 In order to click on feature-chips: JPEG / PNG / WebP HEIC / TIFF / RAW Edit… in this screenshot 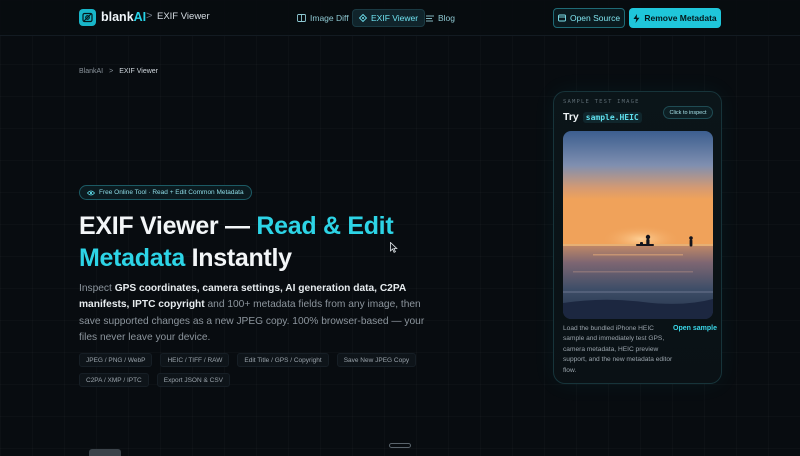, I will do `click(279, 370)`.